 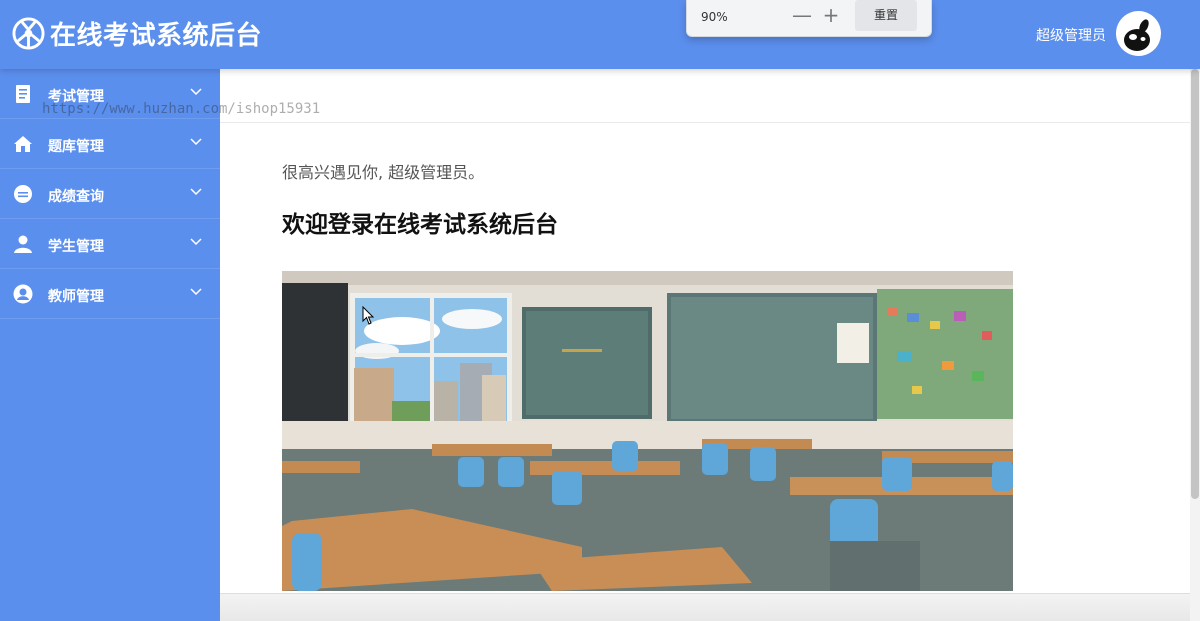 What do you see at coordinates (156, 36) in the screenshot?
I see `app-title: 在线考试系统后台` at bounding box center [156, 36].